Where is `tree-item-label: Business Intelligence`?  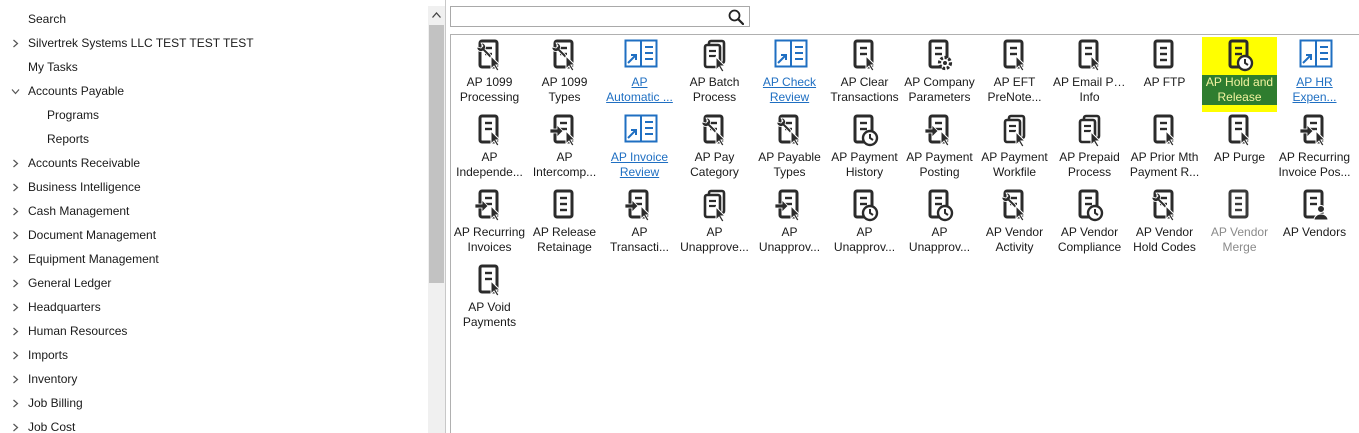 tree-item-label: Business Intelligence is located at coordinates (84, 187).